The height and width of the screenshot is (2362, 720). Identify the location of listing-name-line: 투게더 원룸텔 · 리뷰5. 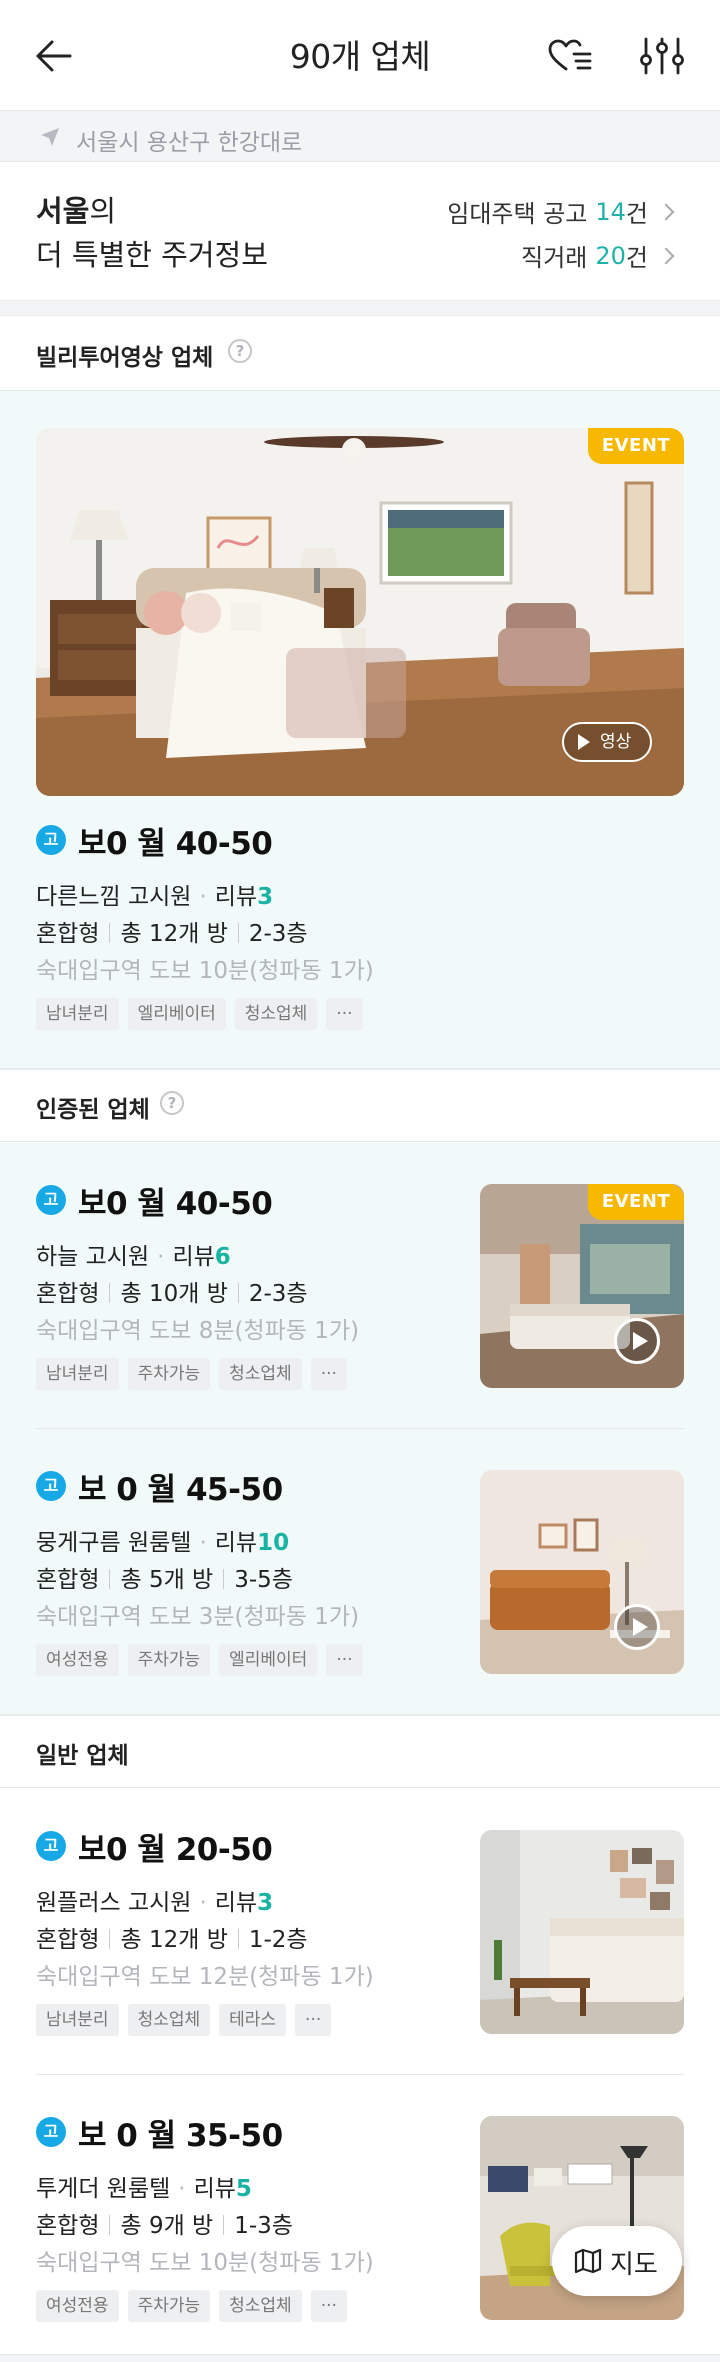
(144, 2189).